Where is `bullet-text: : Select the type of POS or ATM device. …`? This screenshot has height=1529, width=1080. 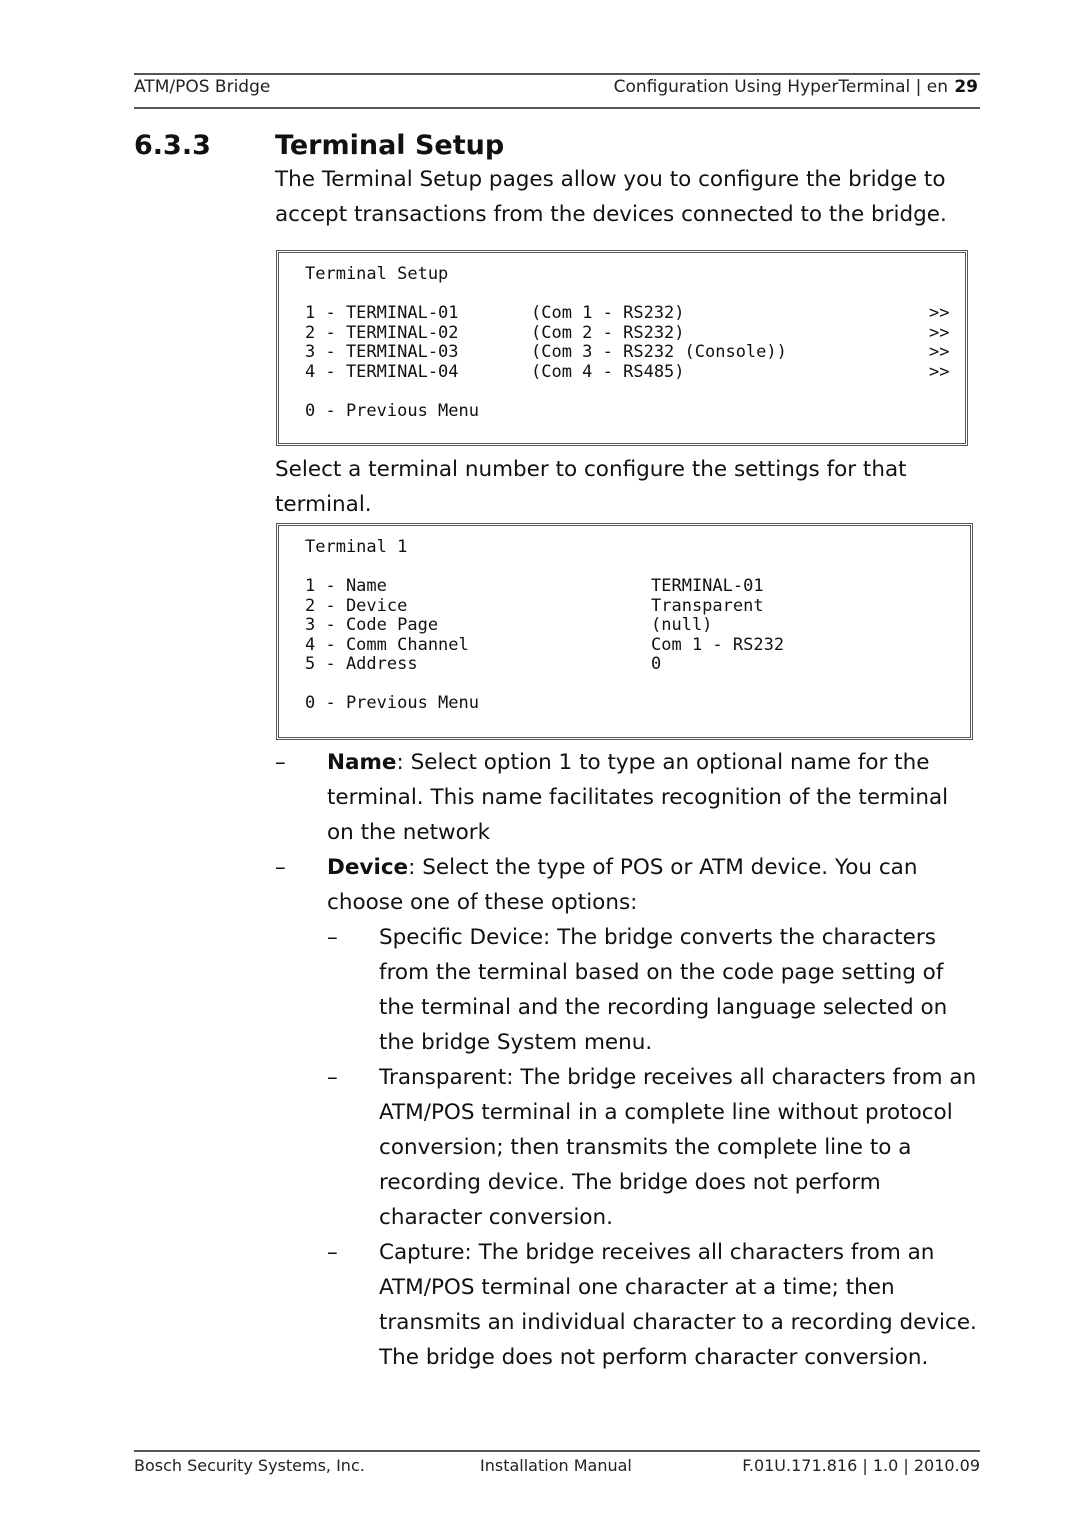 bullet-text: : Select the type of POS or ATM device. … is located at coordinates (622, 885).